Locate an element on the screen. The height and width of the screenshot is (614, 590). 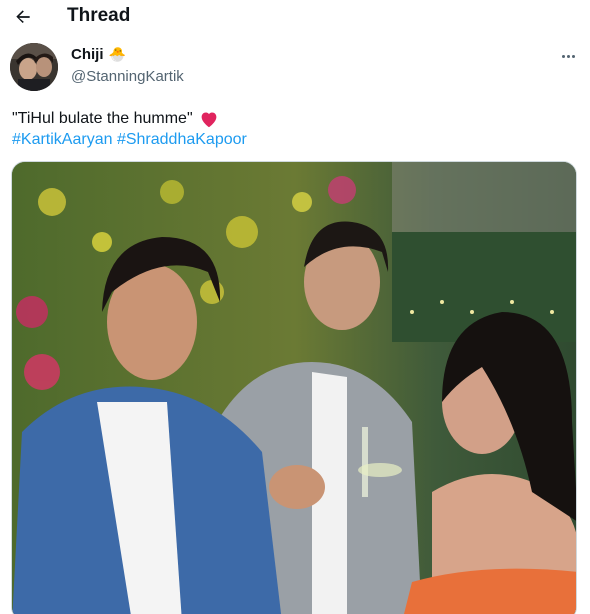
hashtag-list: #KartikAaryan #ShraddhaKapoor is located at coordinates (129, 139).